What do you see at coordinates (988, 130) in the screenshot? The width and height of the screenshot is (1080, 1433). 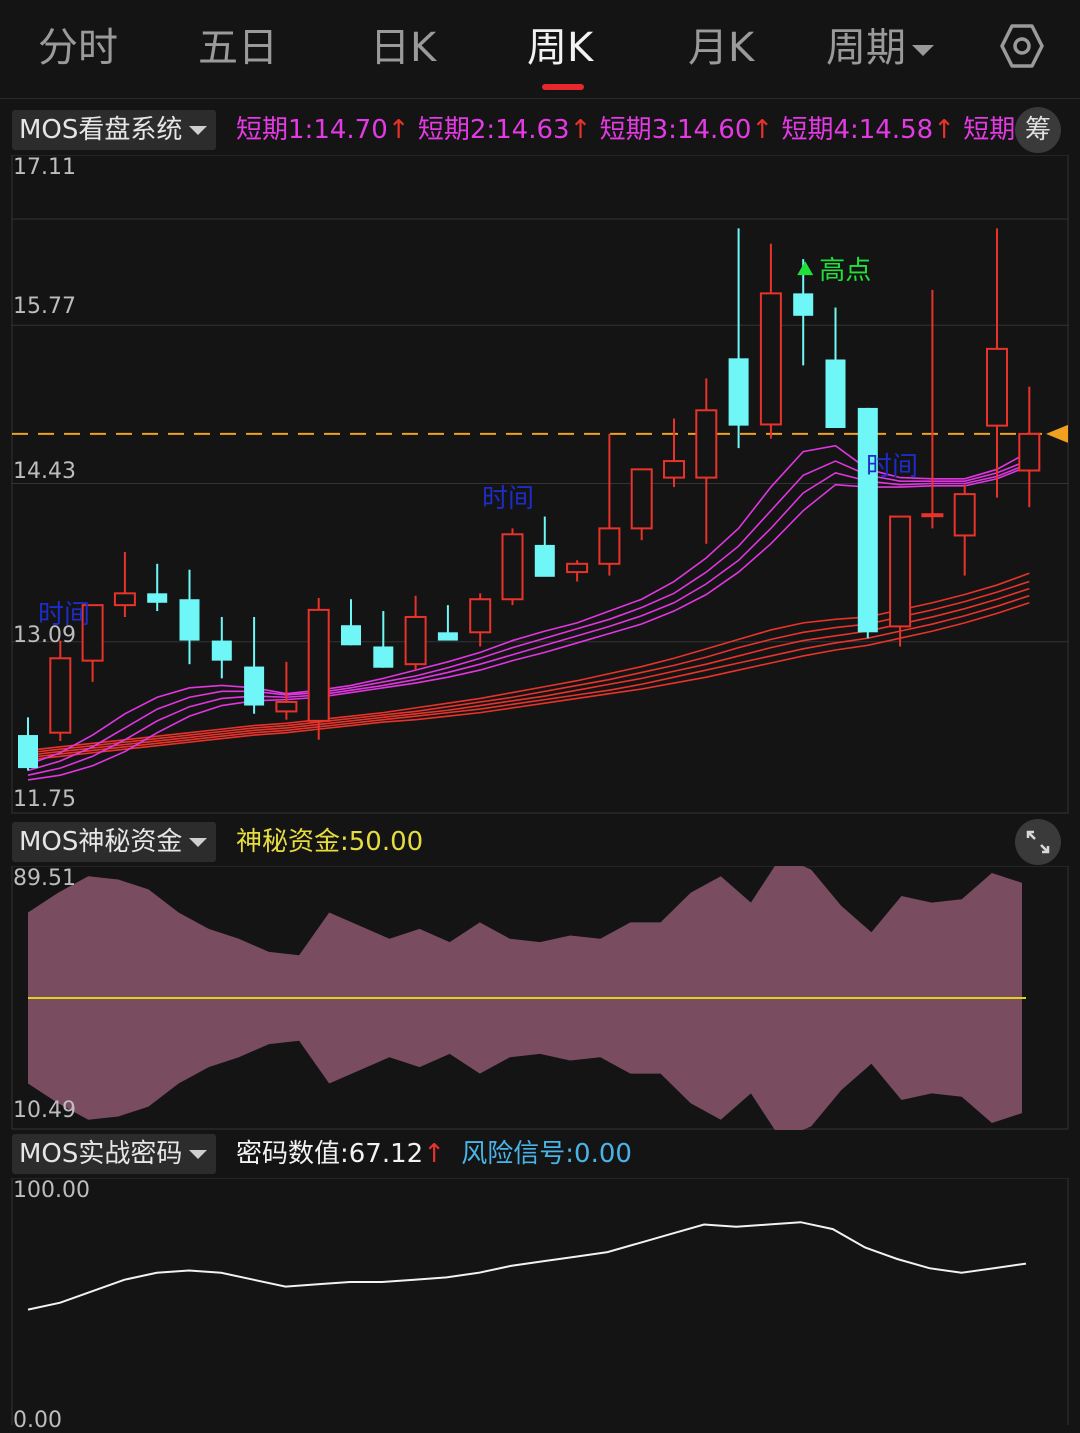 I see `legend-ma5: 短期5` at bounding box center [988, 130].